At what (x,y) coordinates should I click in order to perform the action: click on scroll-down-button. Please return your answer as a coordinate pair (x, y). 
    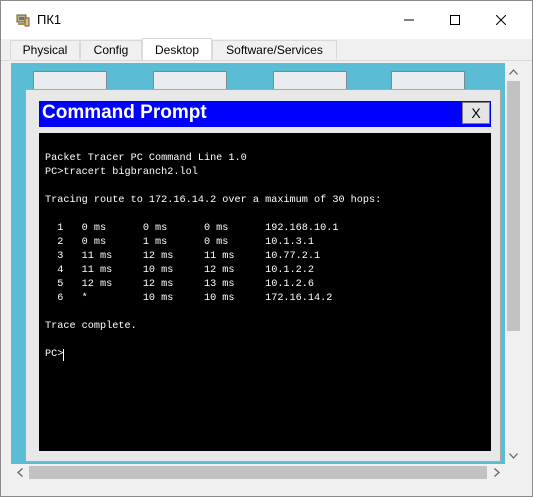
    Looking at the image, I should click on (513, 455).